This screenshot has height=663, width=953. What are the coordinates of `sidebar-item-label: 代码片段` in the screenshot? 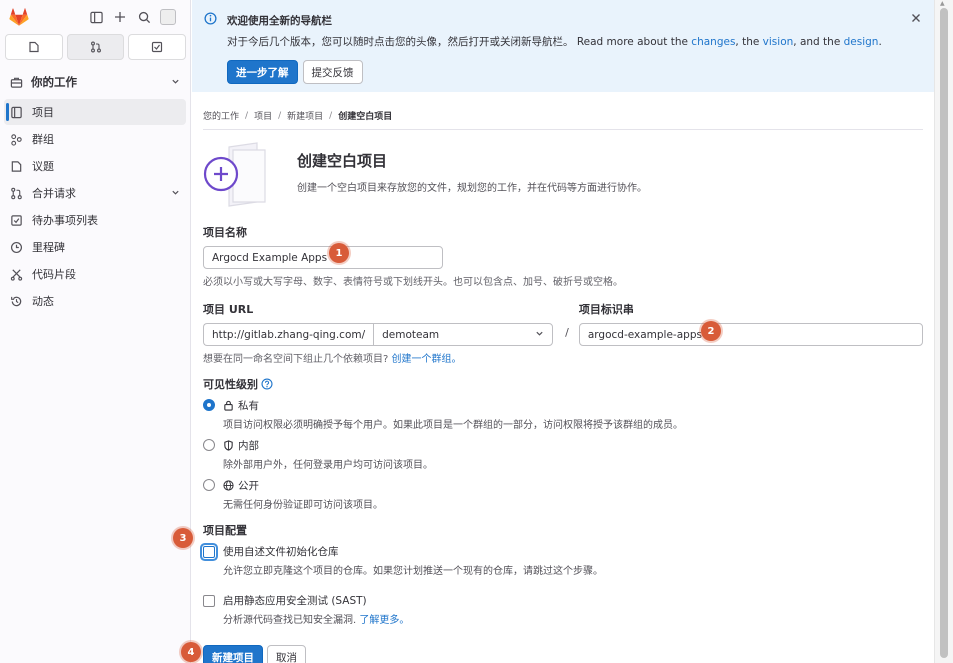 It's located at (54, 274).